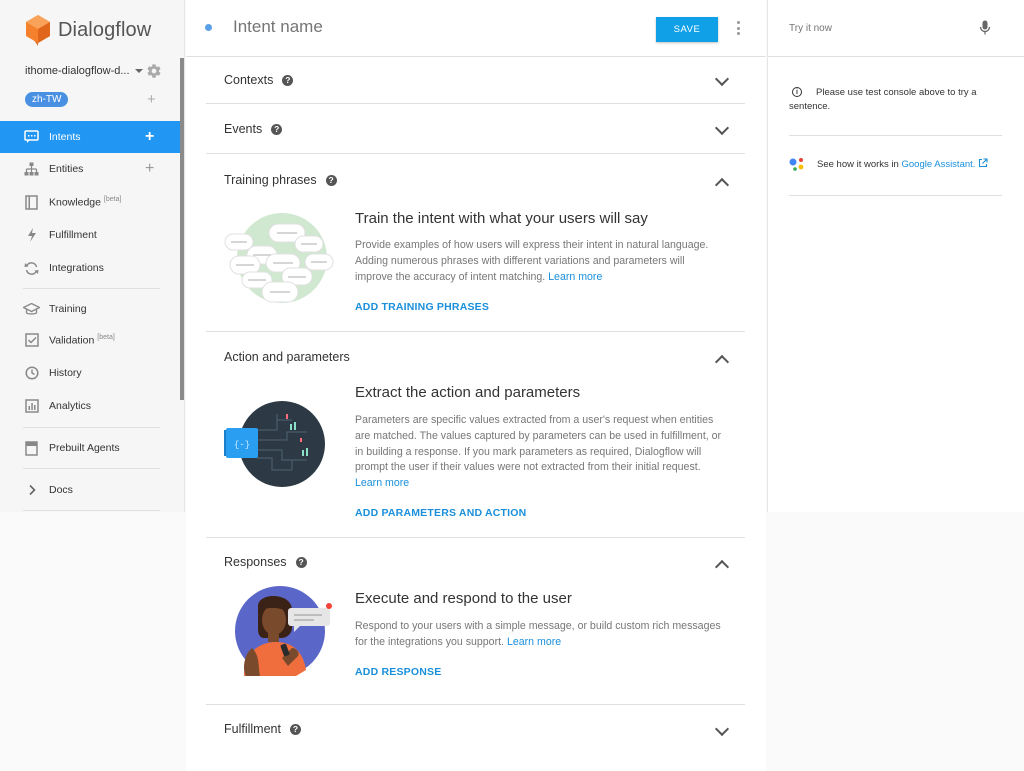  What do you see at coordinates (90, 448) in the screenshot?
I see `sidebar-item-prebuilt-agents: Prebuilt Agents` at bounding box center [90, 448].